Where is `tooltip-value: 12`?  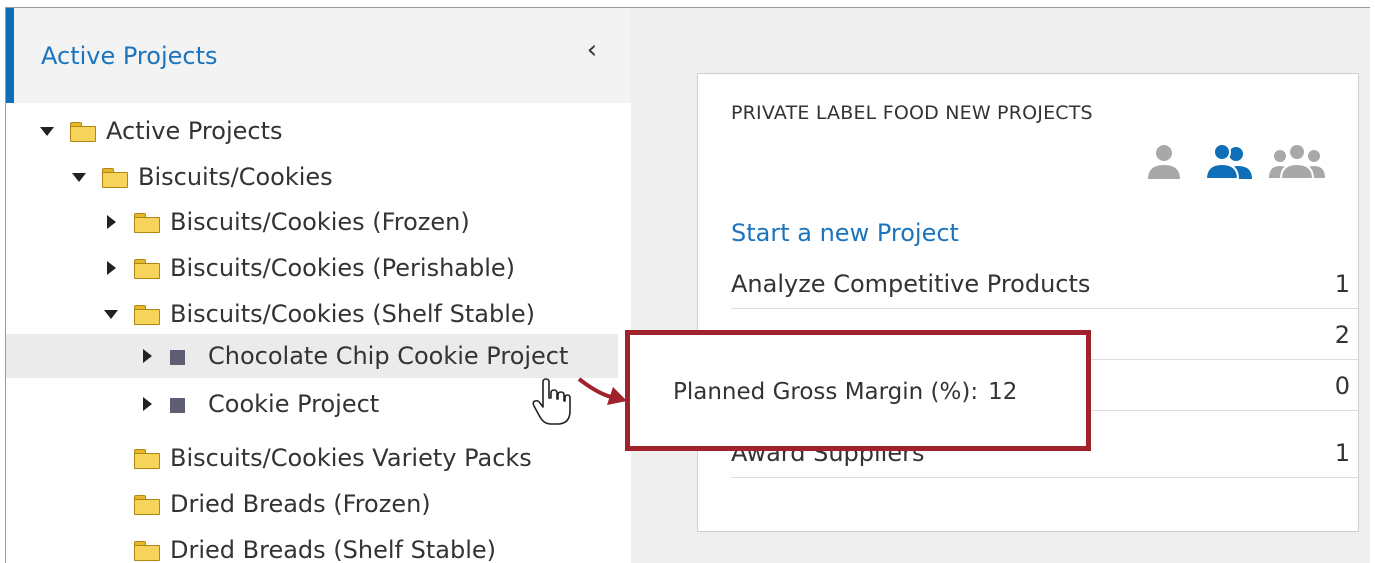 tooltip-value: 12 is located at coordinates (1003, 392).